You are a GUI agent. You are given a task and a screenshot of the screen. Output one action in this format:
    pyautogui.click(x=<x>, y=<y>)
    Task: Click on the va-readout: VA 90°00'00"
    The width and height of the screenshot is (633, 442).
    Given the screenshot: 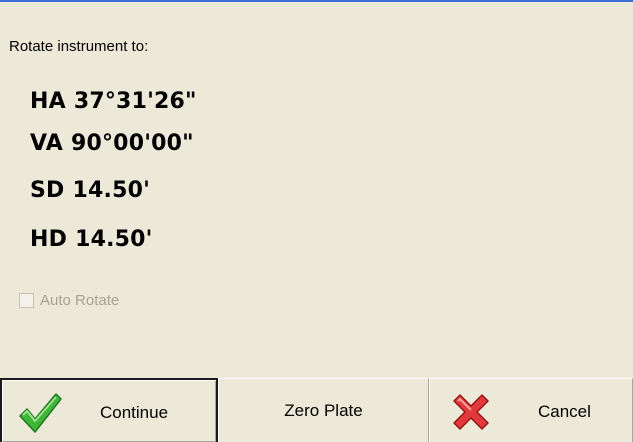 What is the action you would take?
    pyautogui.click(x=112, y=143)
    